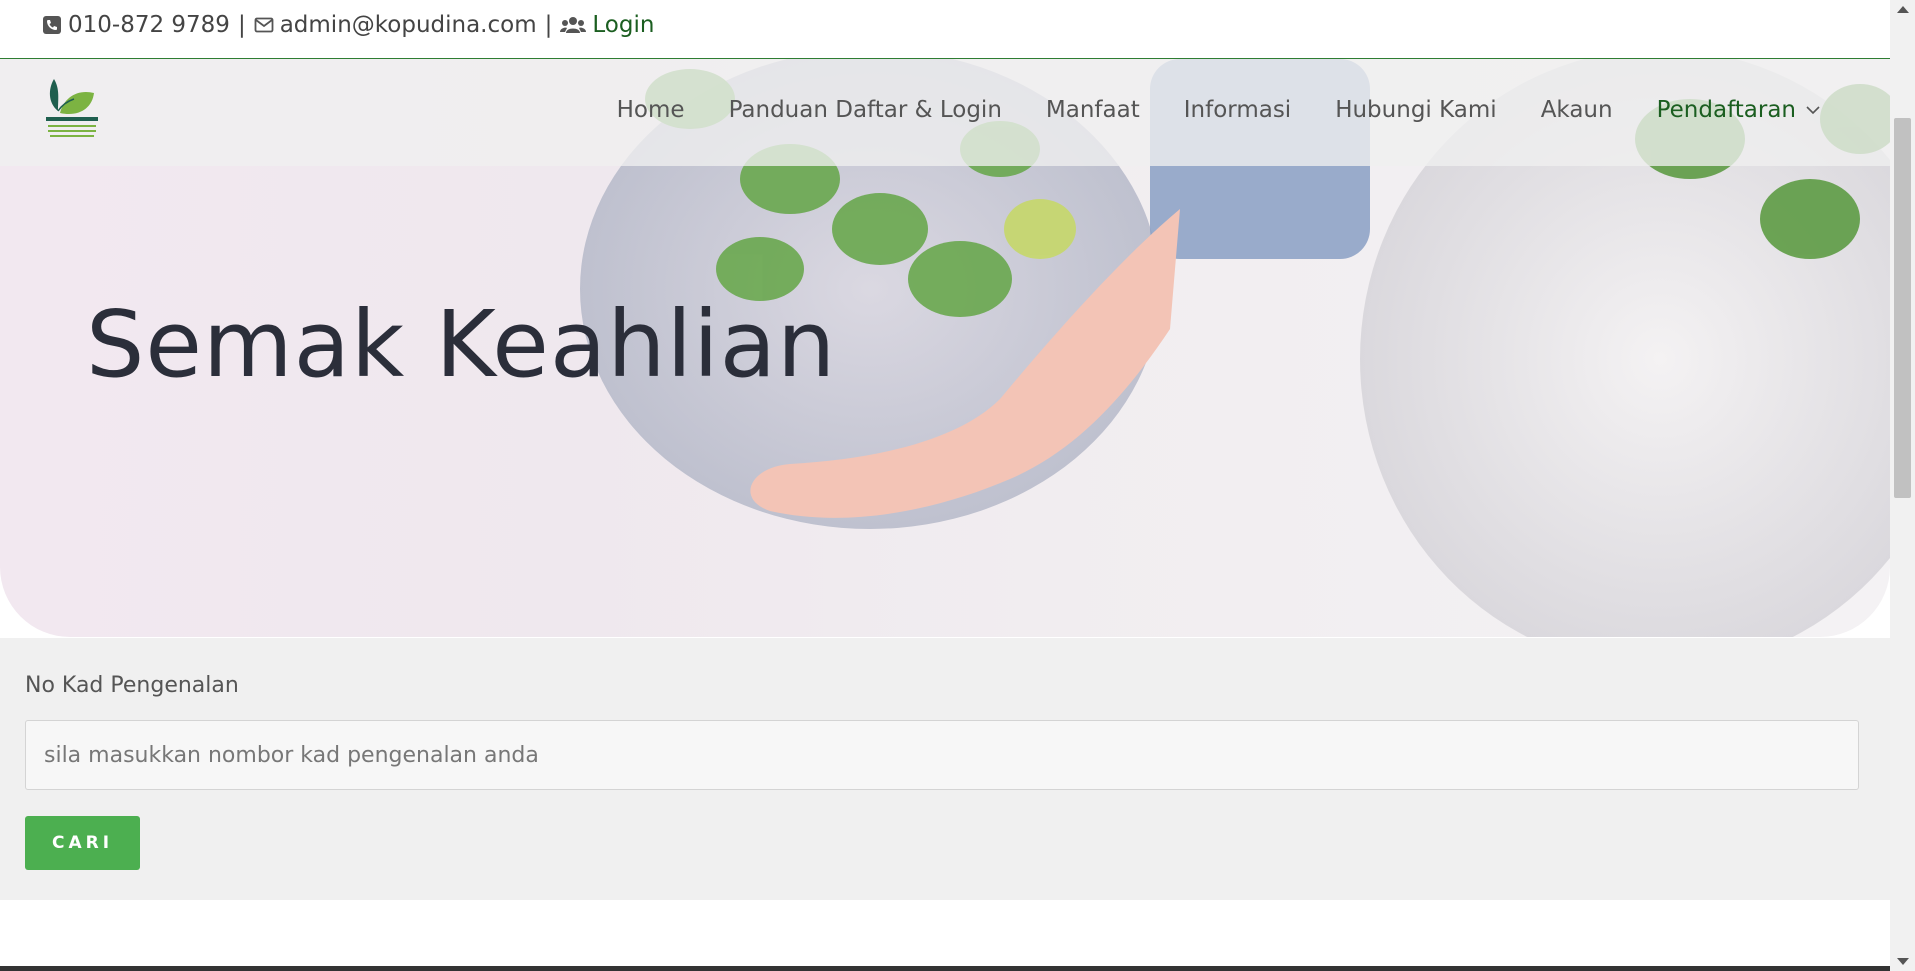  What do you see at coordinates (945, 968) in the screenshot?
I see `page-bottom-edge` at bounding box center [945, 968].